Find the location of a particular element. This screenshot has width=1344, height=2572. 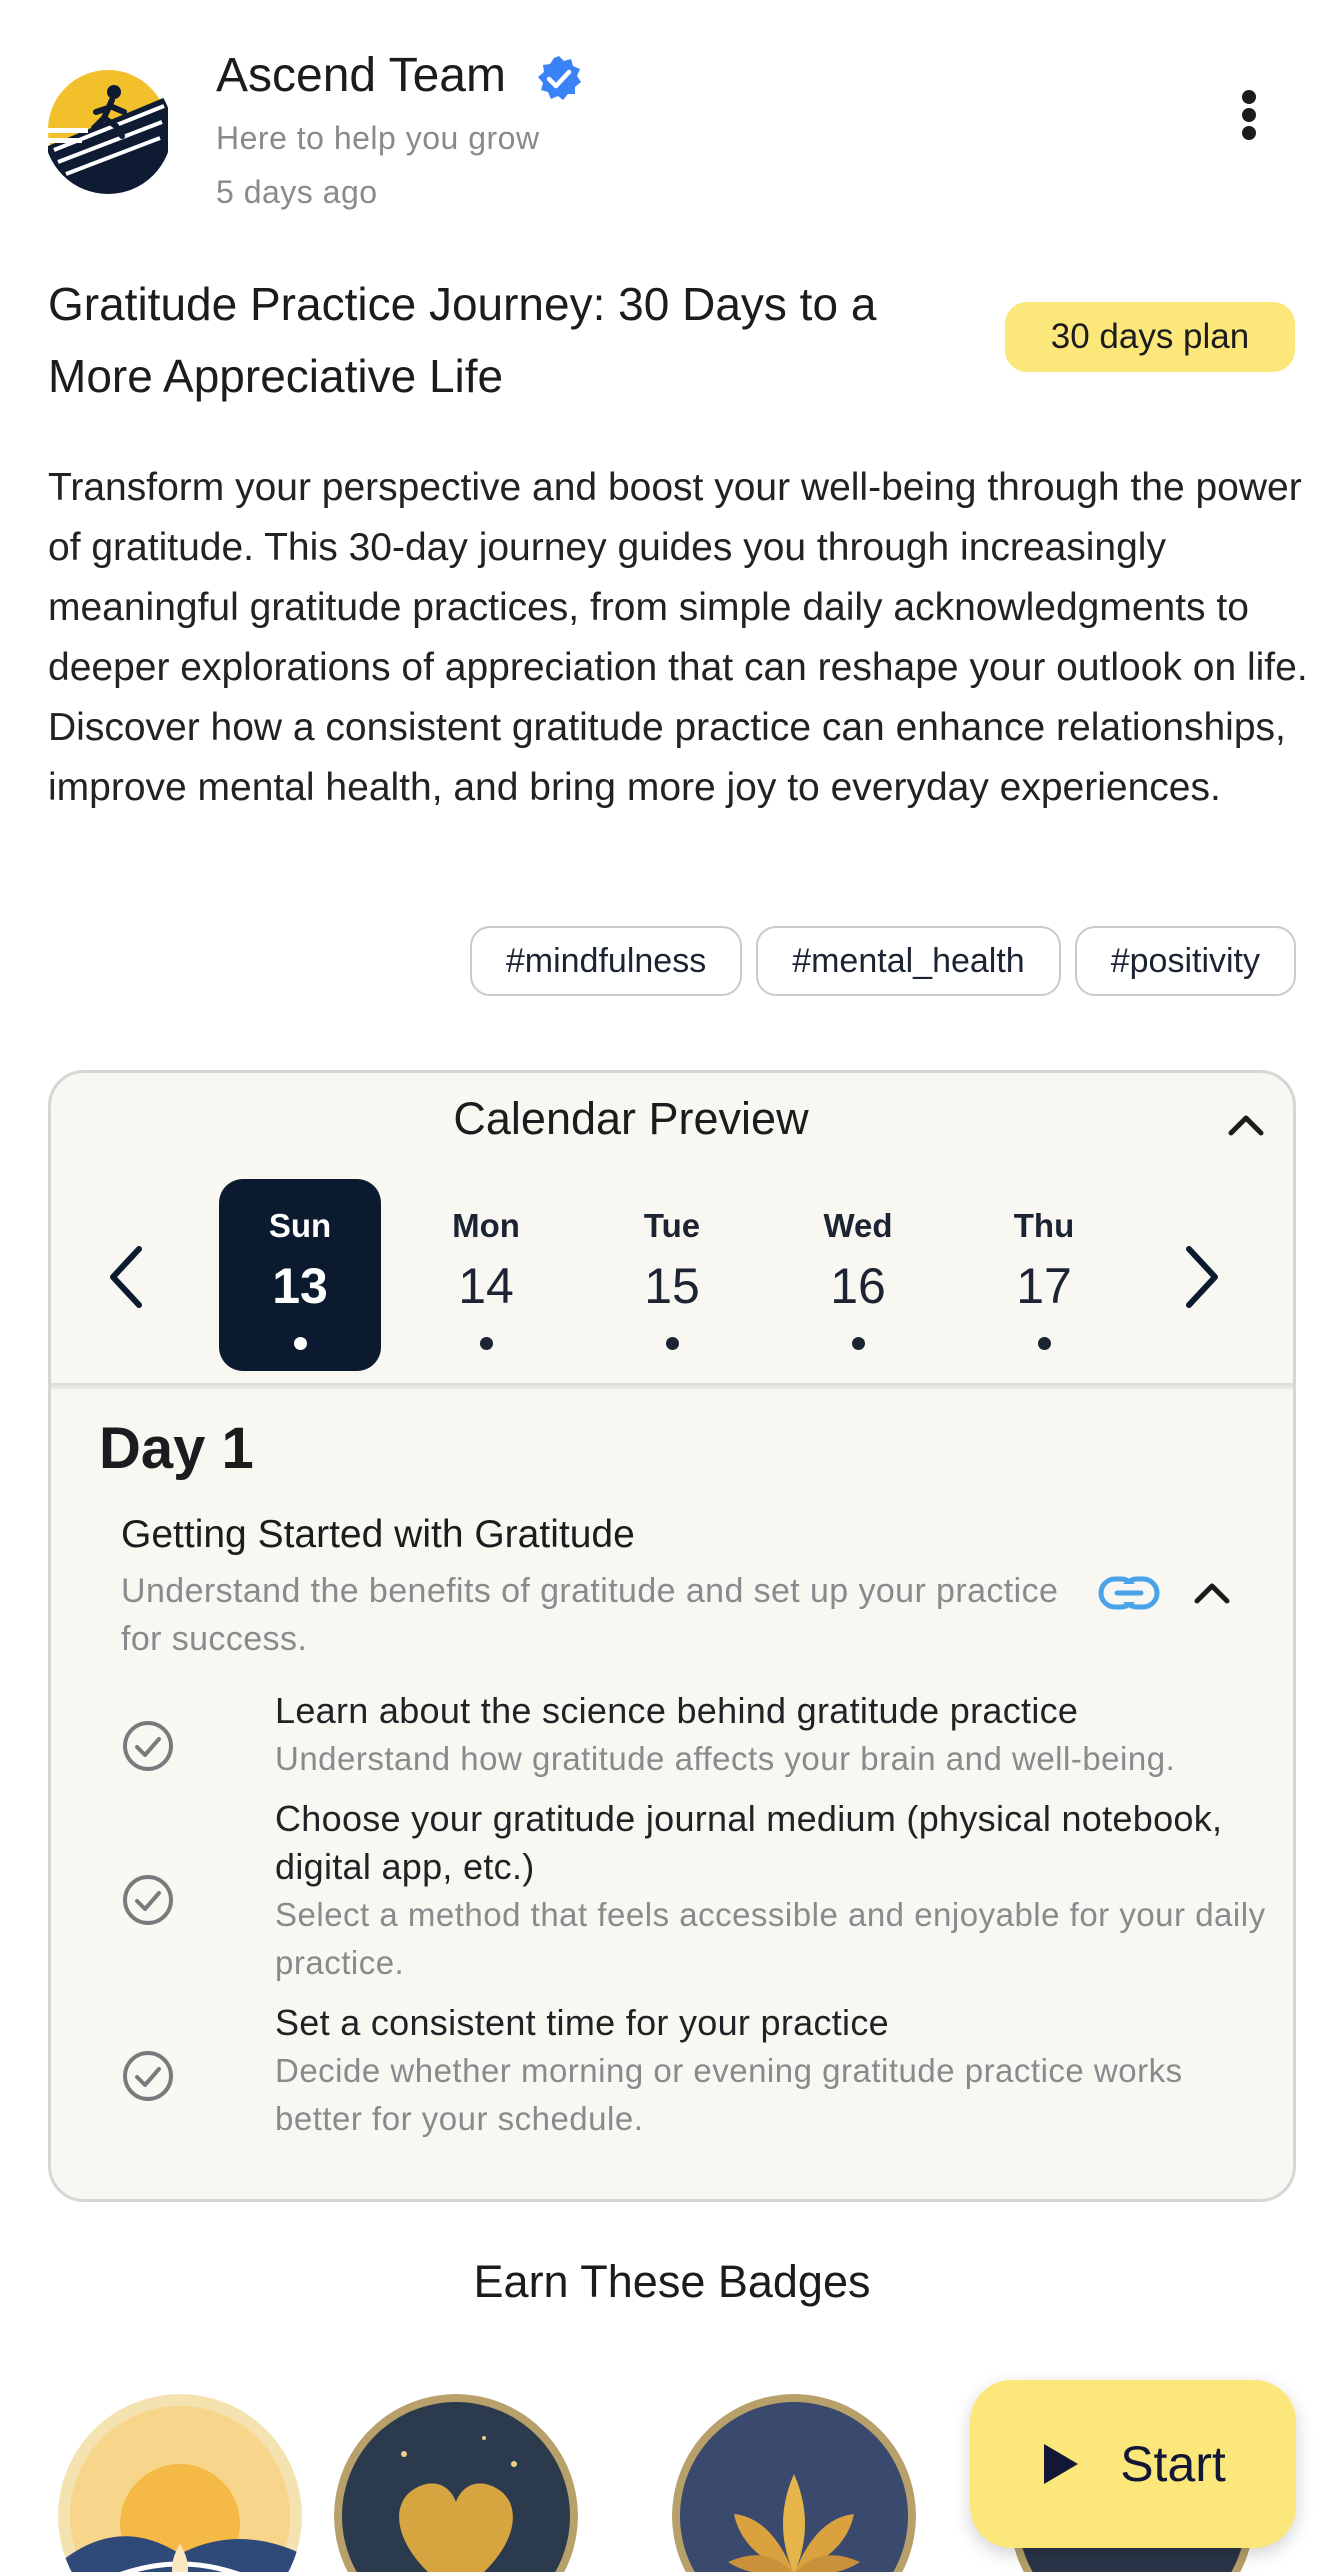

day-number: 17 is located at coordinates (1044, 1286).